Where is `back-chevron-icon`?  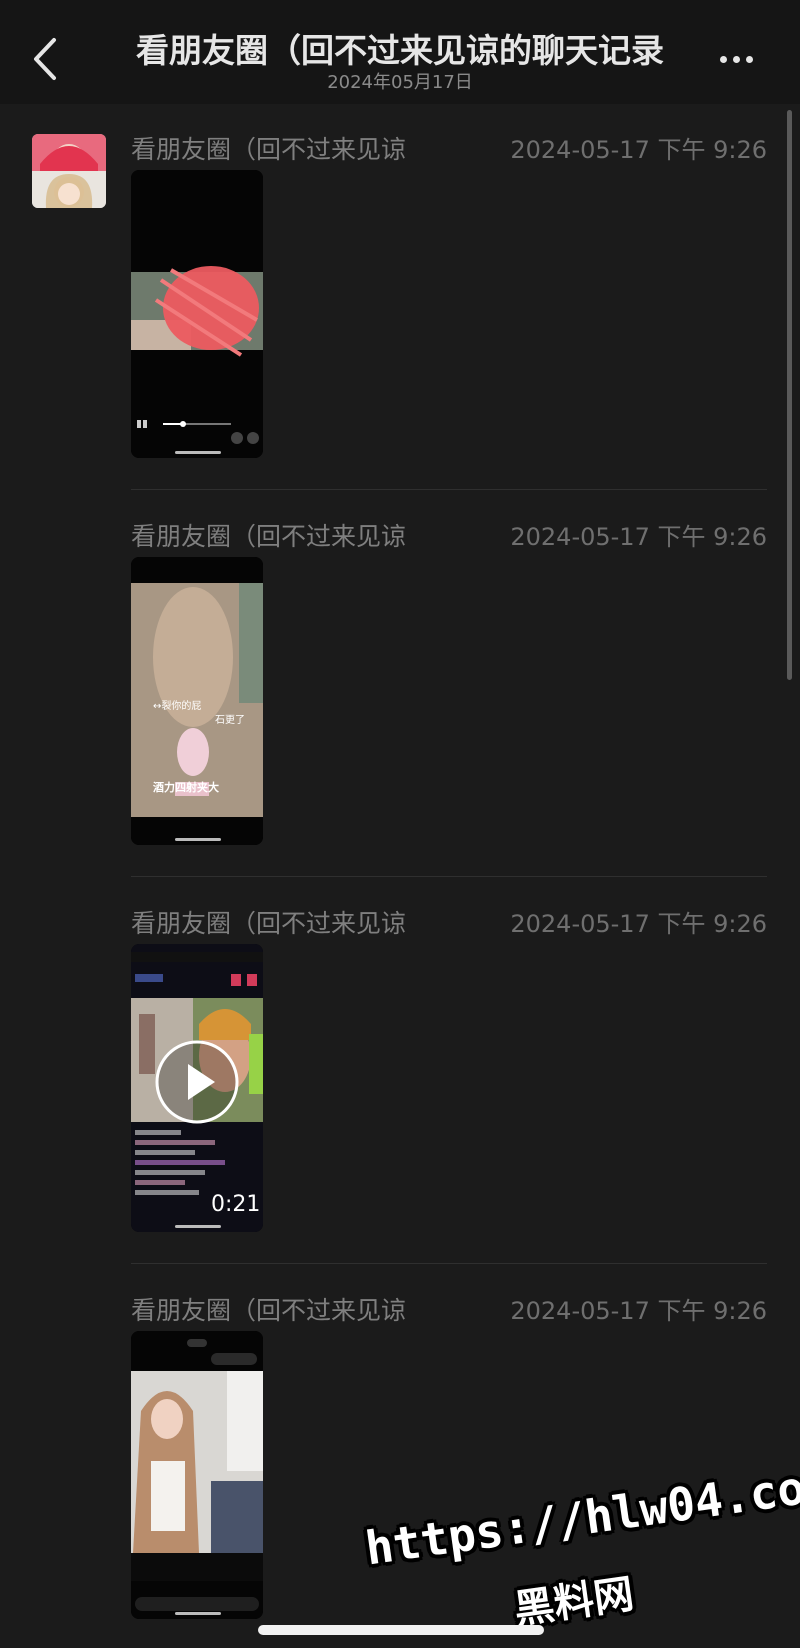
back-chevron-icon is located at coordinates (46, 59).